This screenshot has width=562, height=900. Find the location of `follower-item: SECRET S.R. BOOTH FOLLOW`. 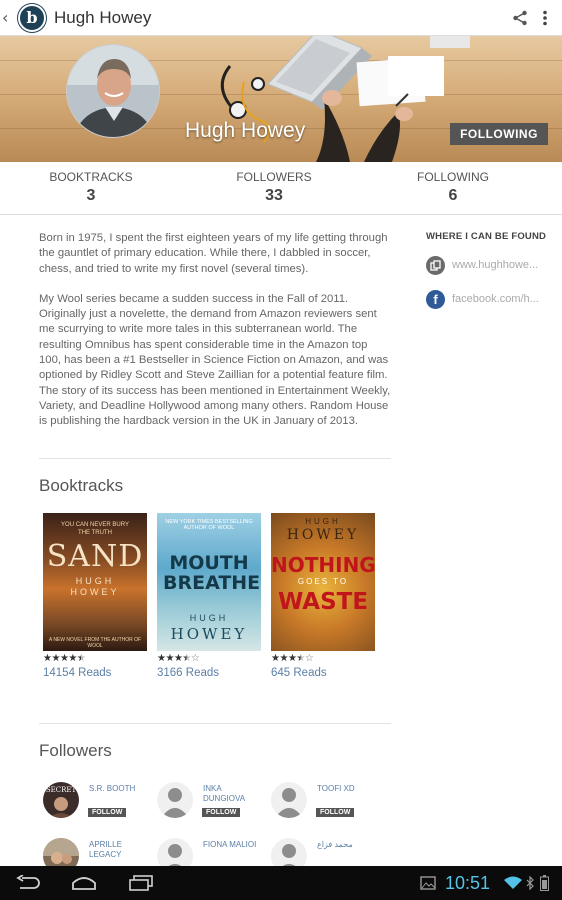

follower-item: SECRET S.R. BOOTH FOLLOW is located at coordinates (94, 804).